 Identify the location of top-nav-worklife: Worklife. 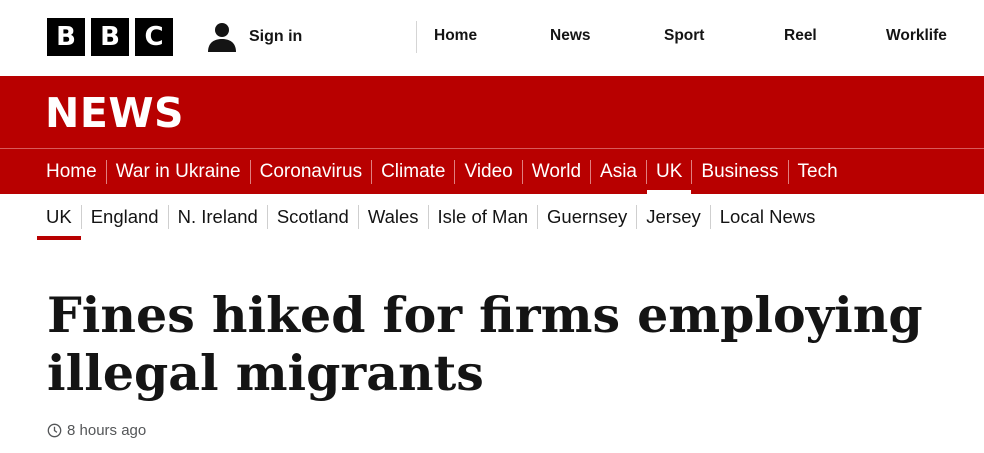
(916, 36).